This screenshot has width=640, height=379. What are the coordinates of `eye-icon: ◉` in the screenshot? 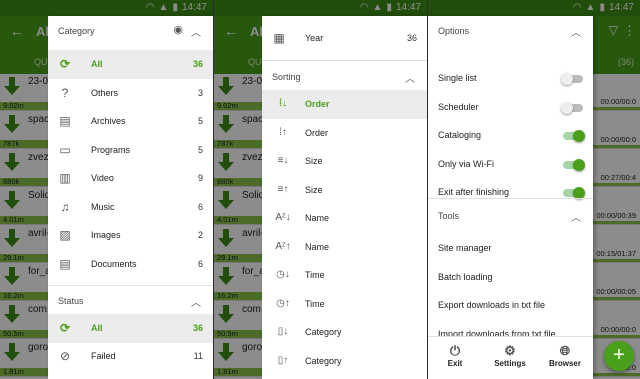 It's located at (178, 29).